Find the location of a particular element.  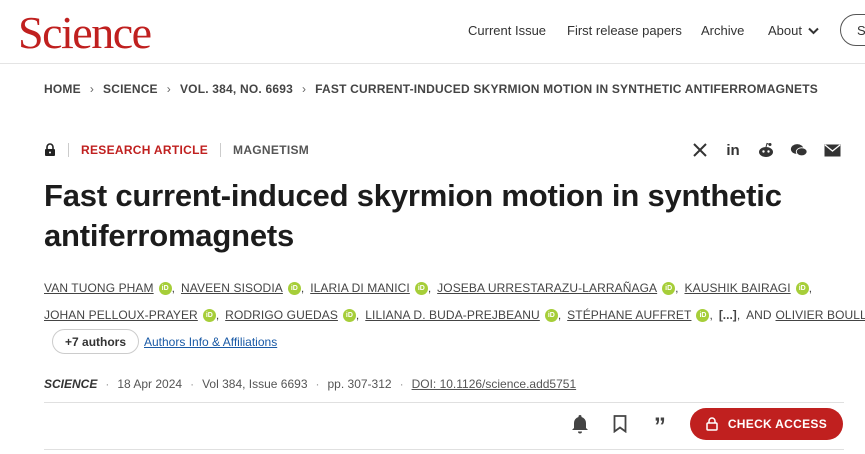

author-link: JOSEBA URRESTARAZU-LARRAÑAGA is located at coordinates (547, 288).